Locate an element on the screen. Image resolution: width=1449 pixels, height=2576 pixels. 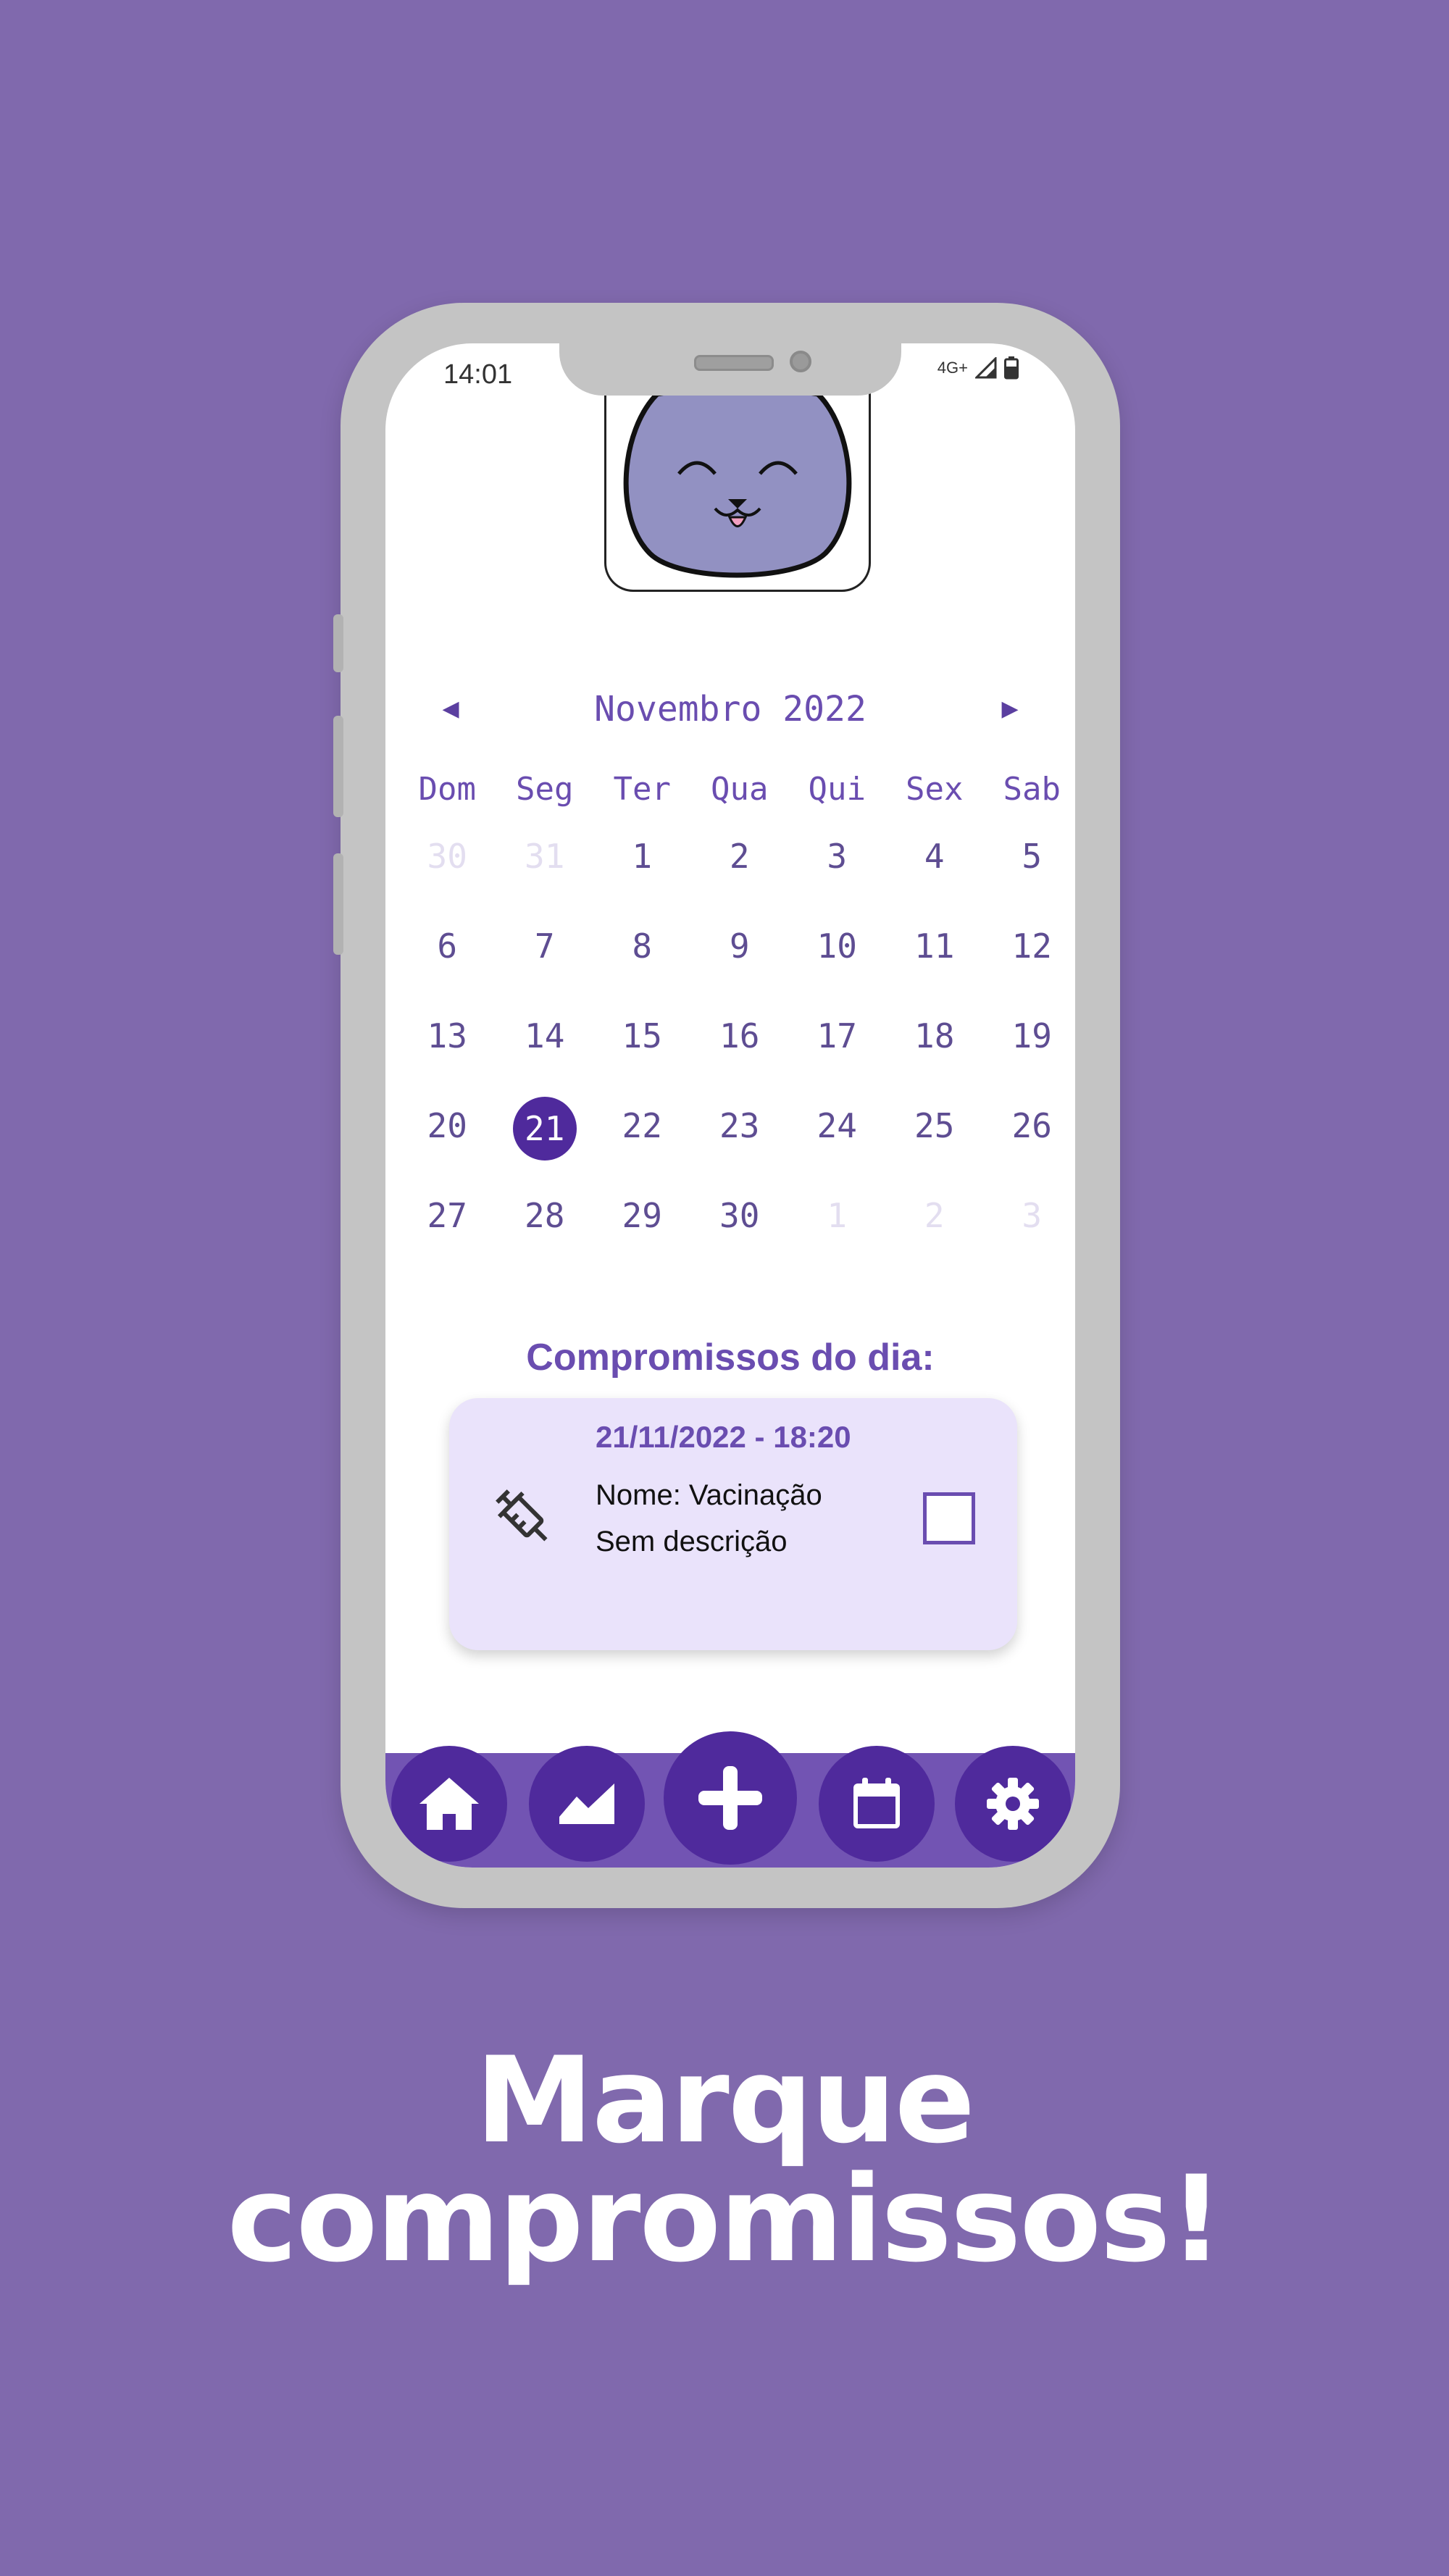
status-icons: 4G+ is located at coordinates (979, 368).